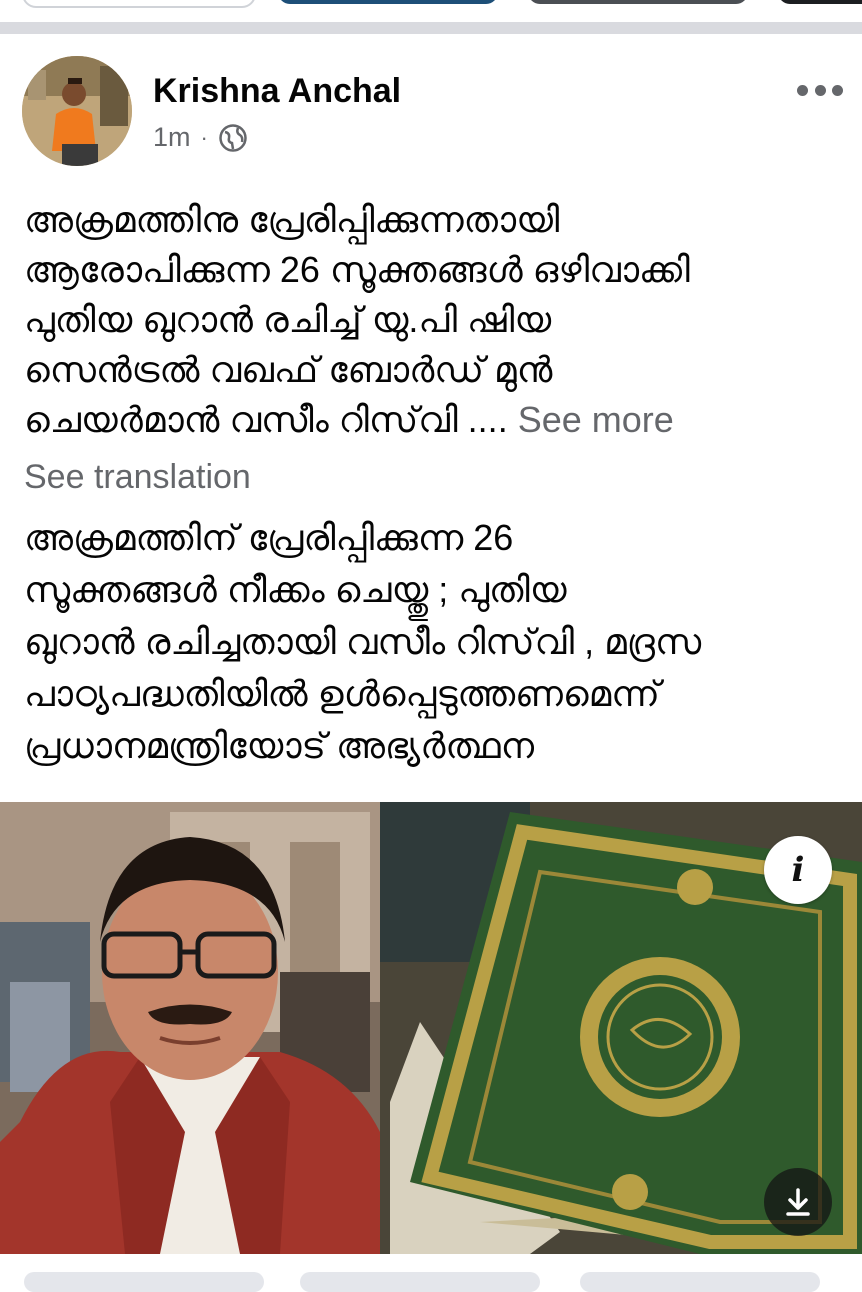 Image resolution: width=862 pixels, height=1292 pixels. What do you see at coordinates (596, 419) in the screenshot?
I see `see-more-link: See more` at bounding box center [596, 419].